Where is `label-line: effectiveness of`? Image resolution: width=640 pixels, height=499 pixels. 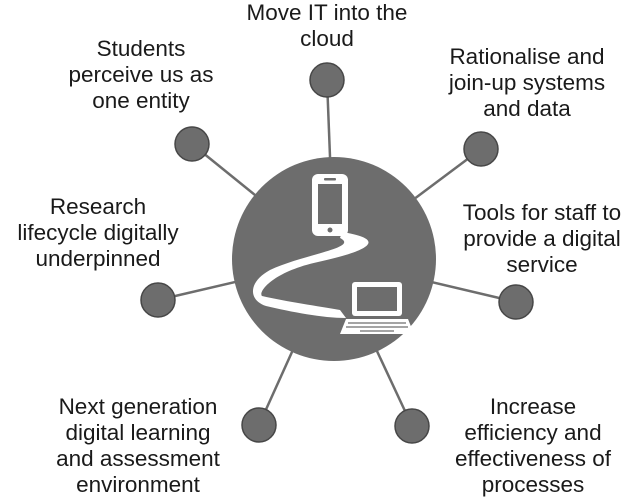
label-line: effectiveness of is located at coordinates (533, 458).